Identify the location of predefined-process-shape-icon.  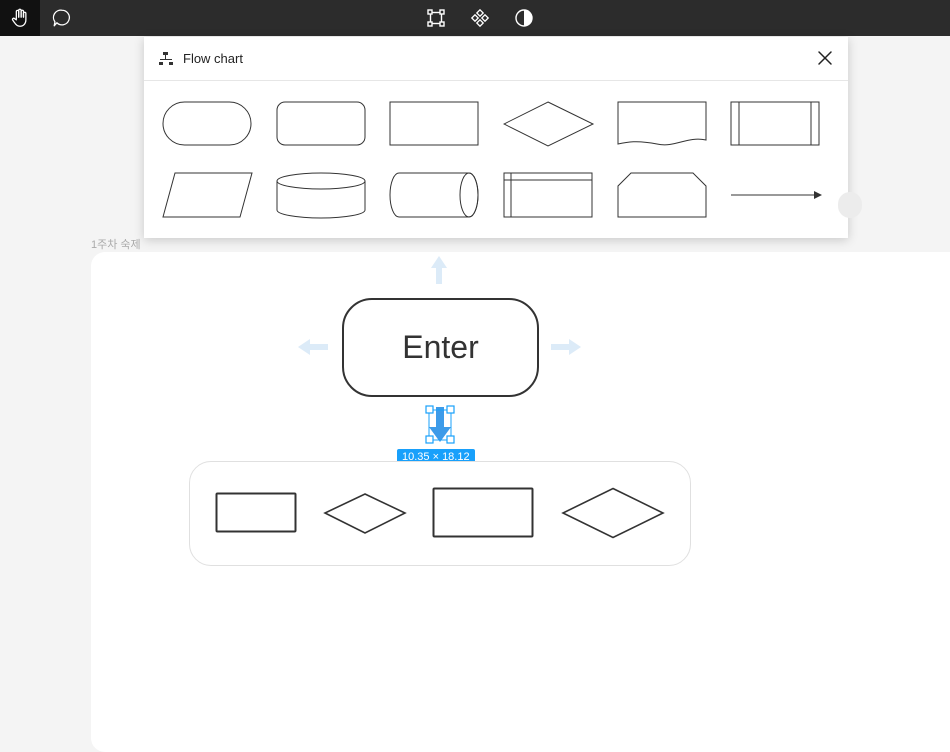
(776, 124).